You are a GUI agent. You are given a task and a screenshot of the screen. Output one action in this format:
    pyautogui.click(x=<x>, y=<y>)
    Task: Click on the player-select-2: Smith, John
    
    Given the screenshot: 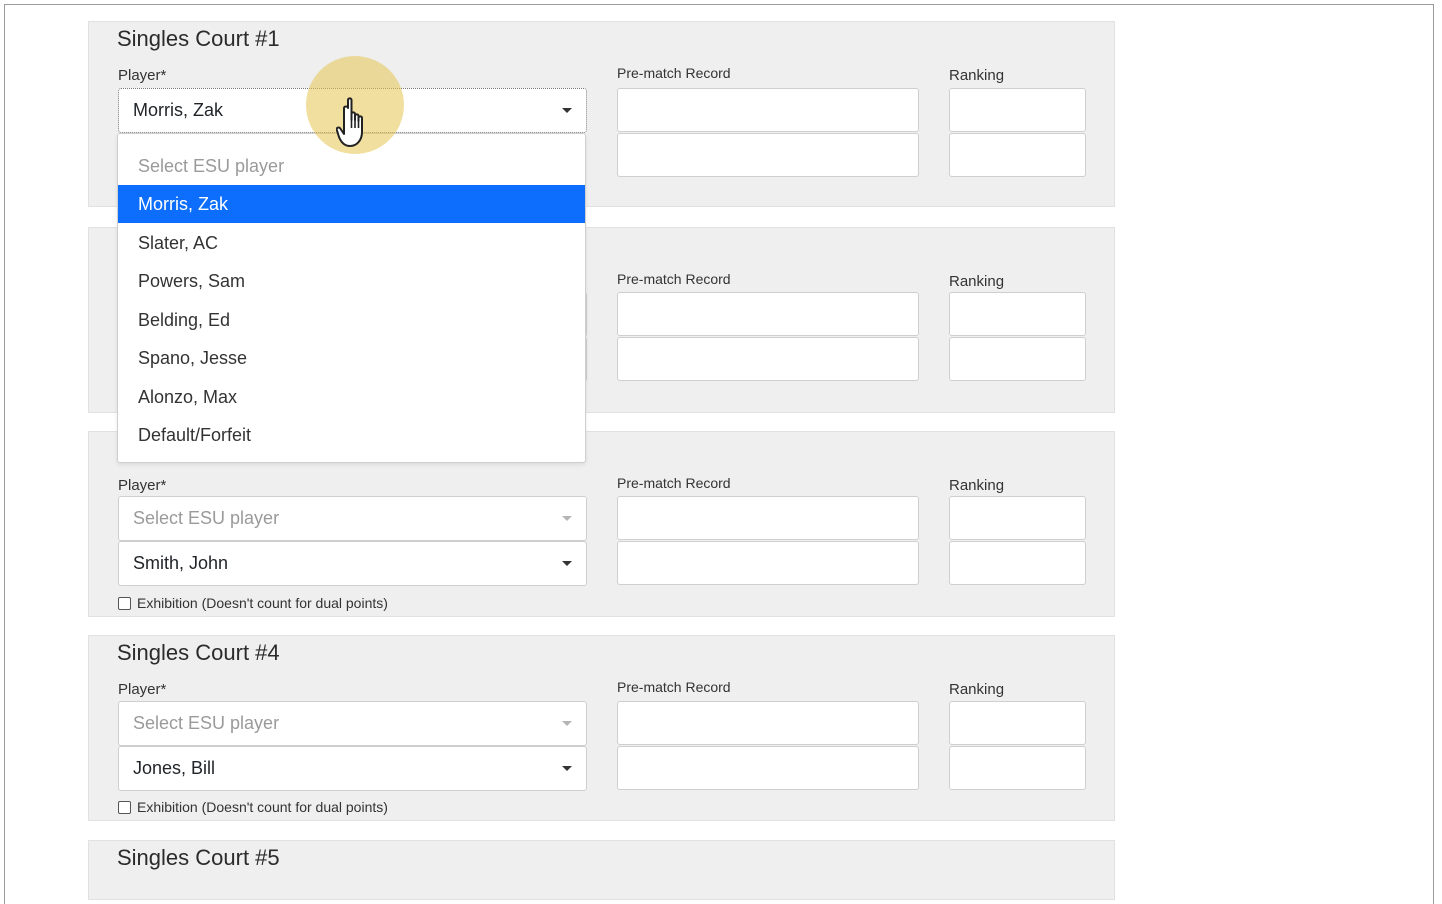 What is the action you would take?
    pyautogui.click(x=352, y=563)
    